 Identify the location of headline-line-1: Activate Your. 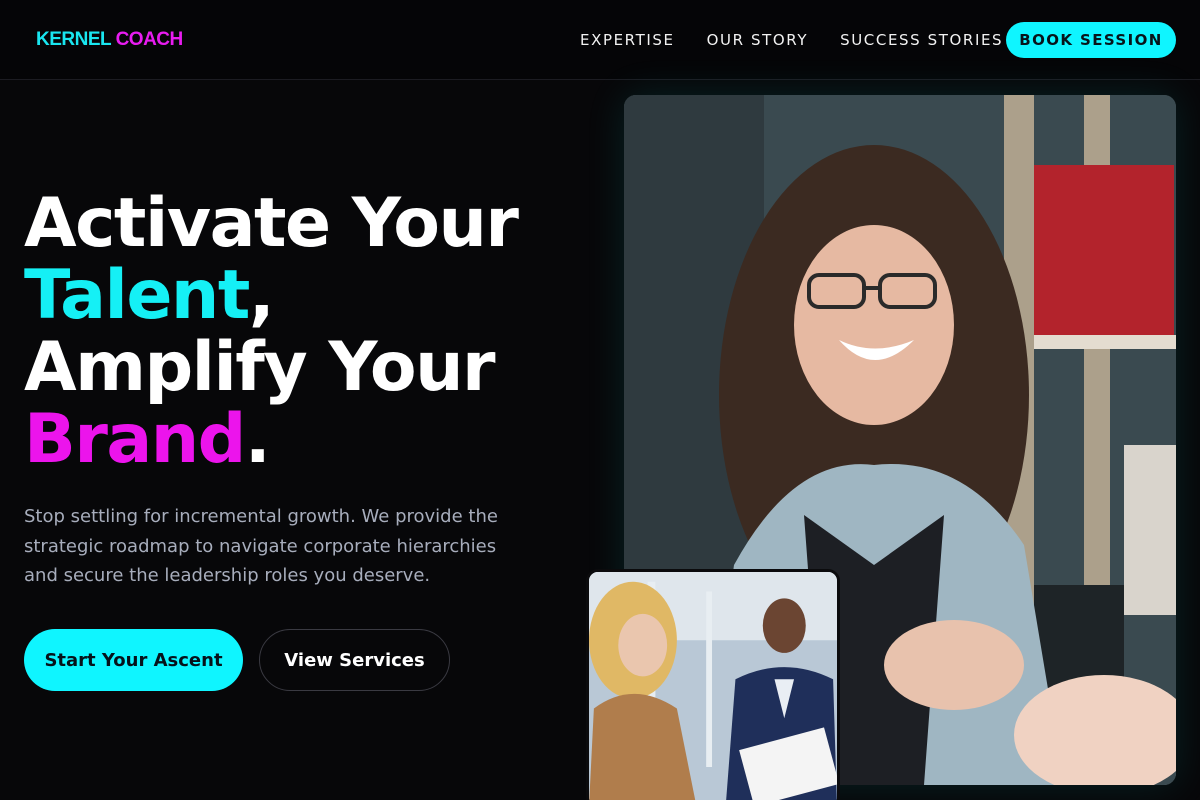
(271, 223).